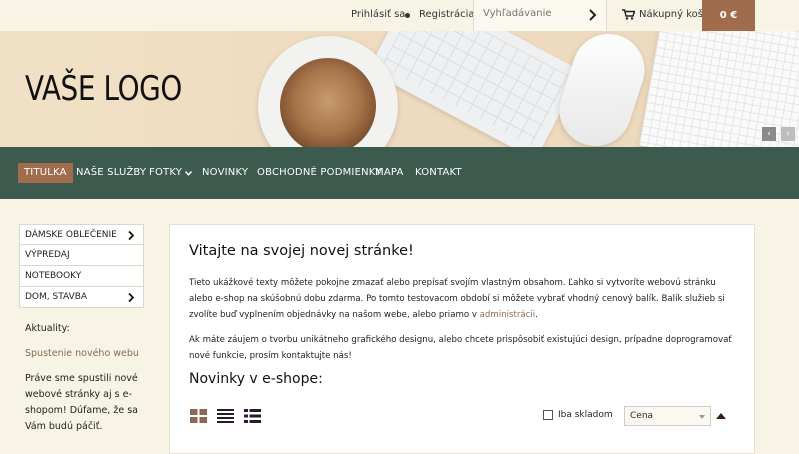 This screenshot has width=799, height=454. Describe the element at coordinates (189, 173) in the screenshot. I see `chevron-down-icon` at that location.